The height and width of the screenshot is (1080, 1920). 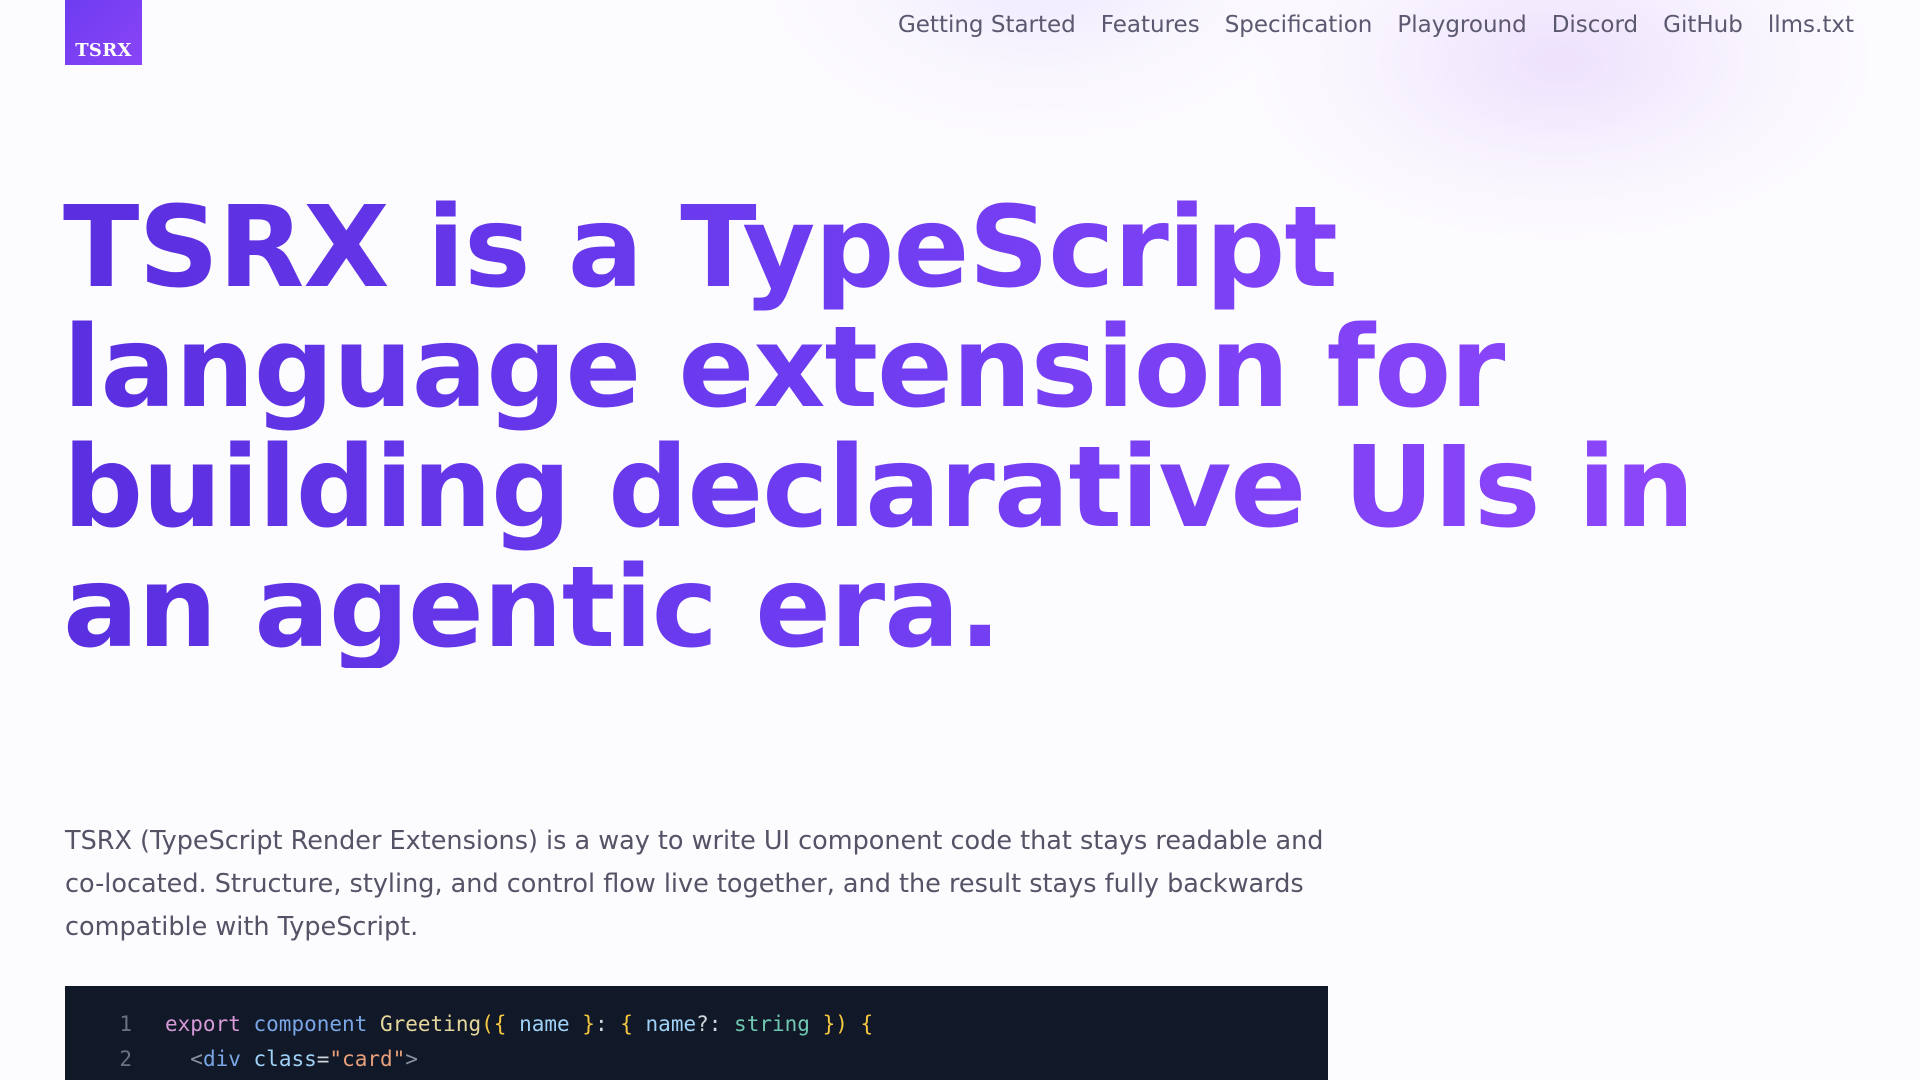 What do you see at coordinates (430, 1024) in the screenshot?
I see `code-token: Greeting` at bounding box center [430, 1024].